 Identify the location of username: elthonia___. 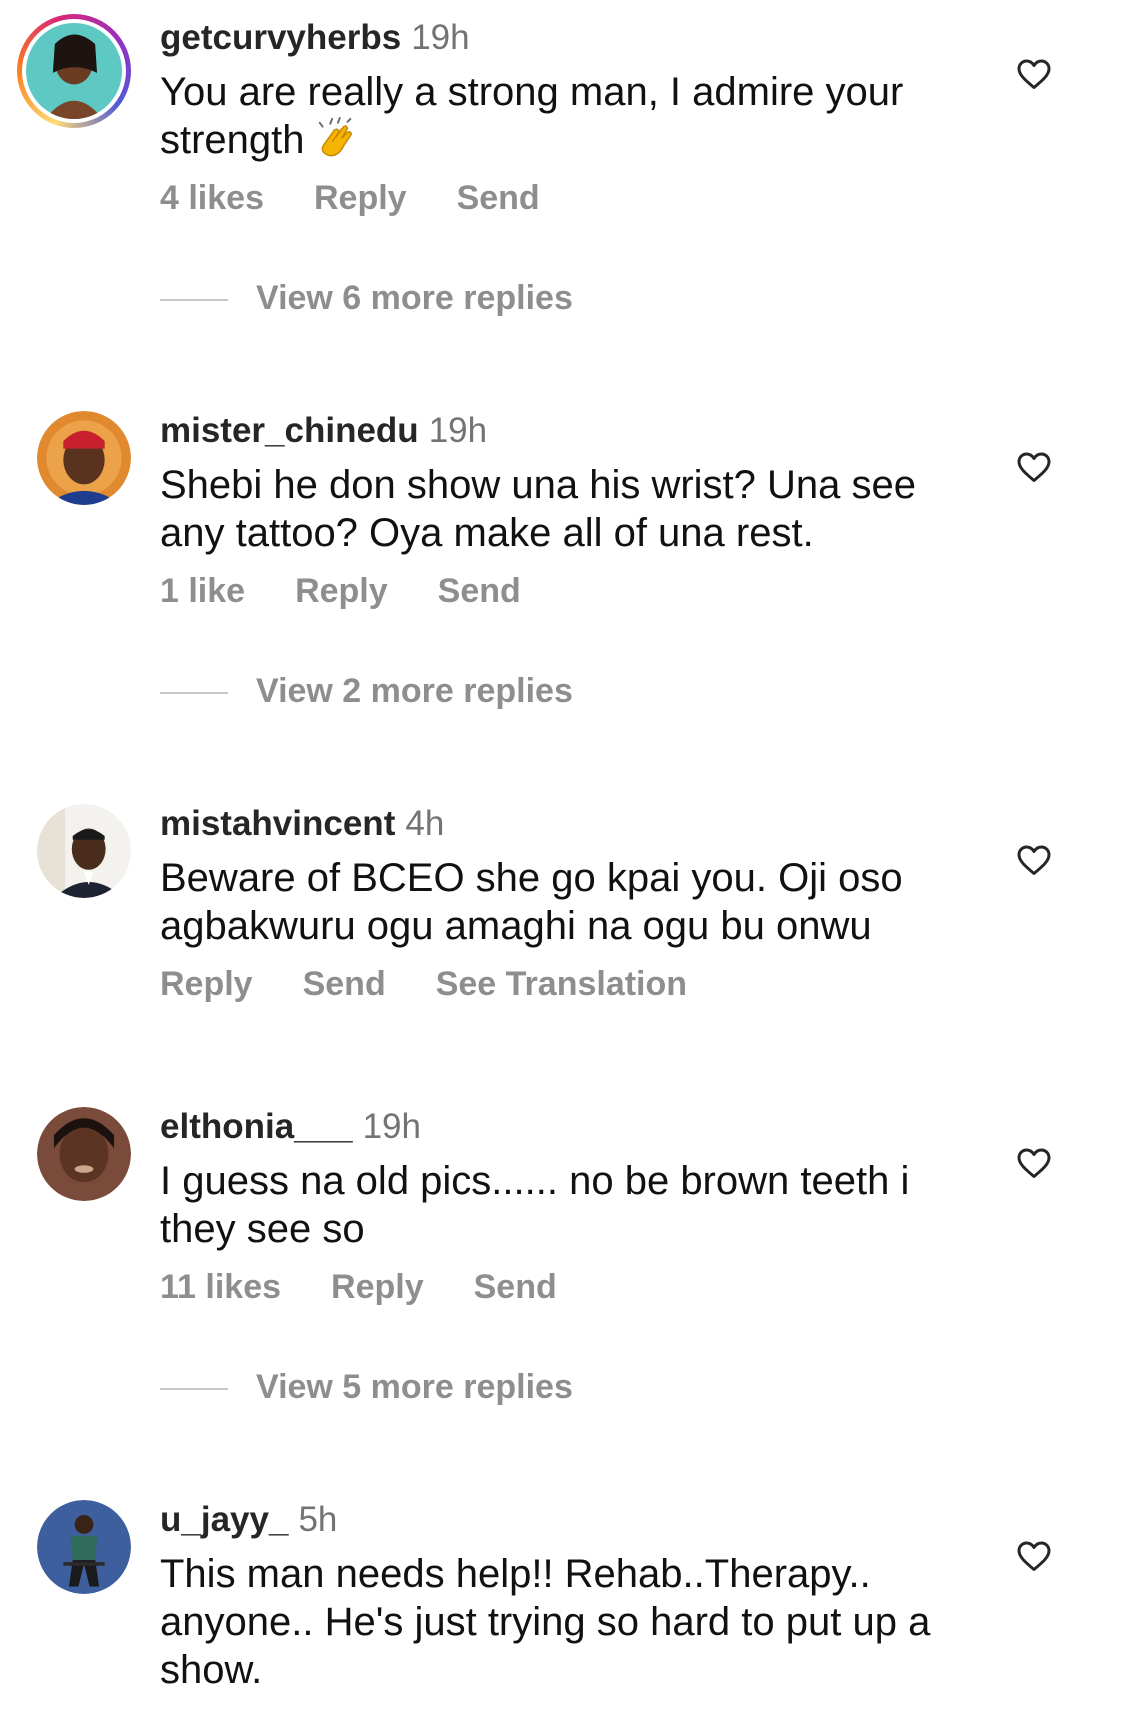
(256, 1126).